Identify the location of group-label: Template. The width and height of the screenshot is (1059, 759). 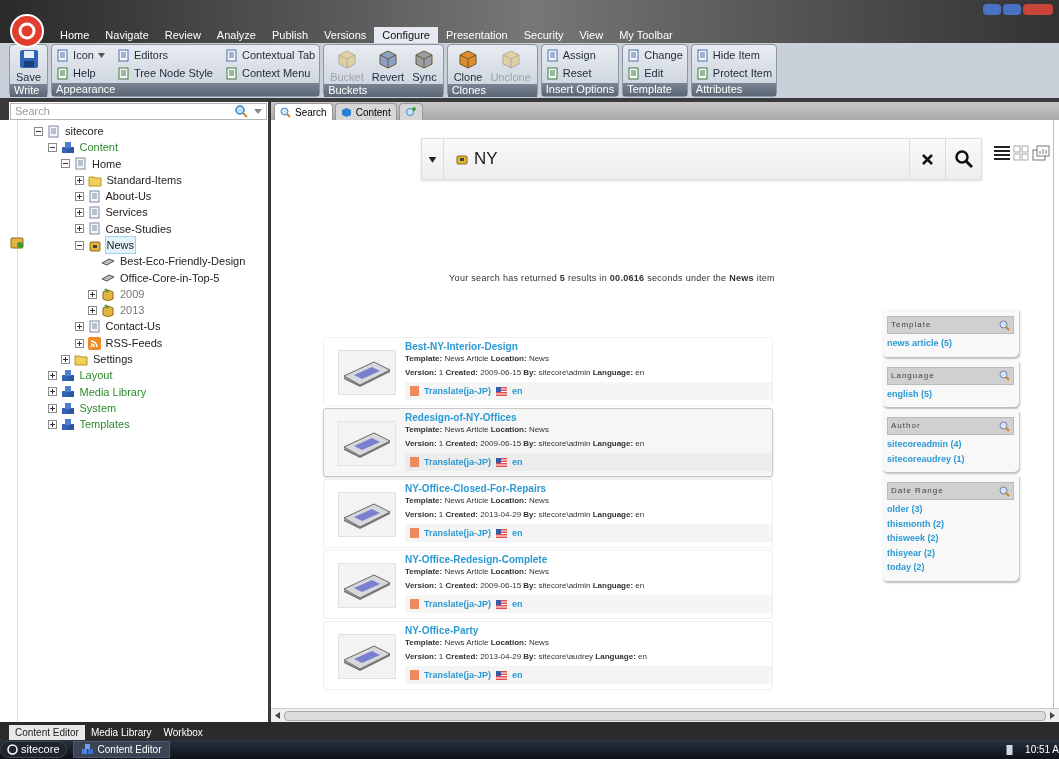
(655, 89).